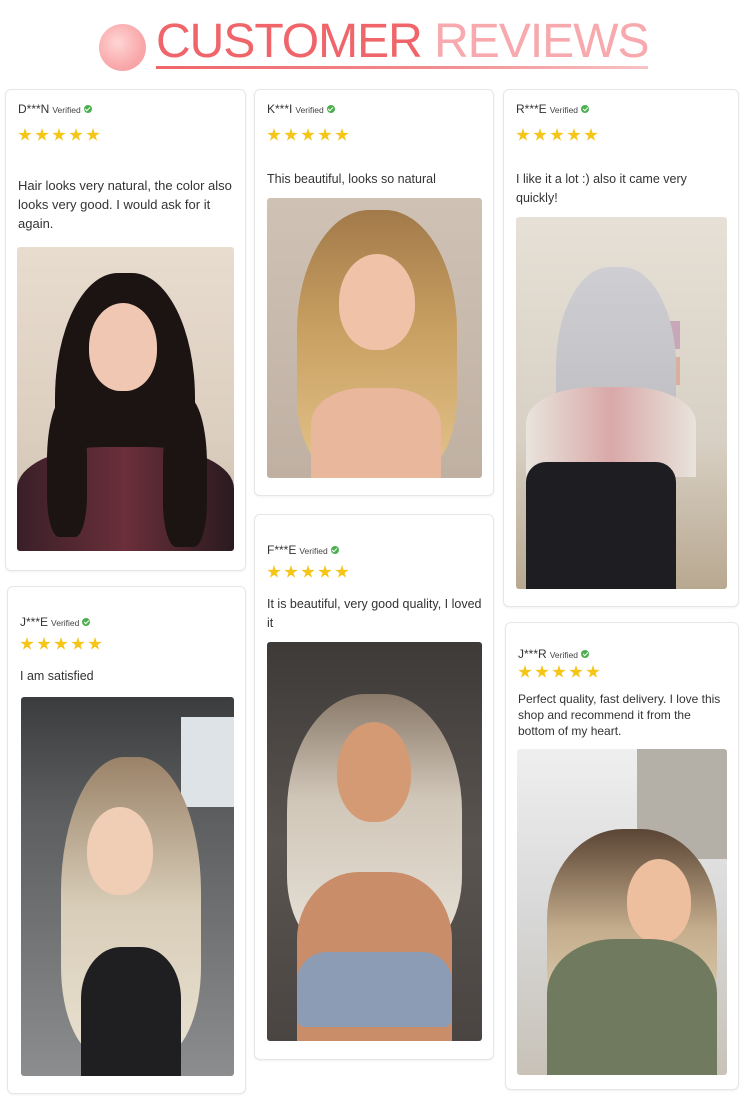 Image resolution: width=750 pixels, height=1100 pixels. I want to click on reviewer-name: J***R, so click(532, 654).